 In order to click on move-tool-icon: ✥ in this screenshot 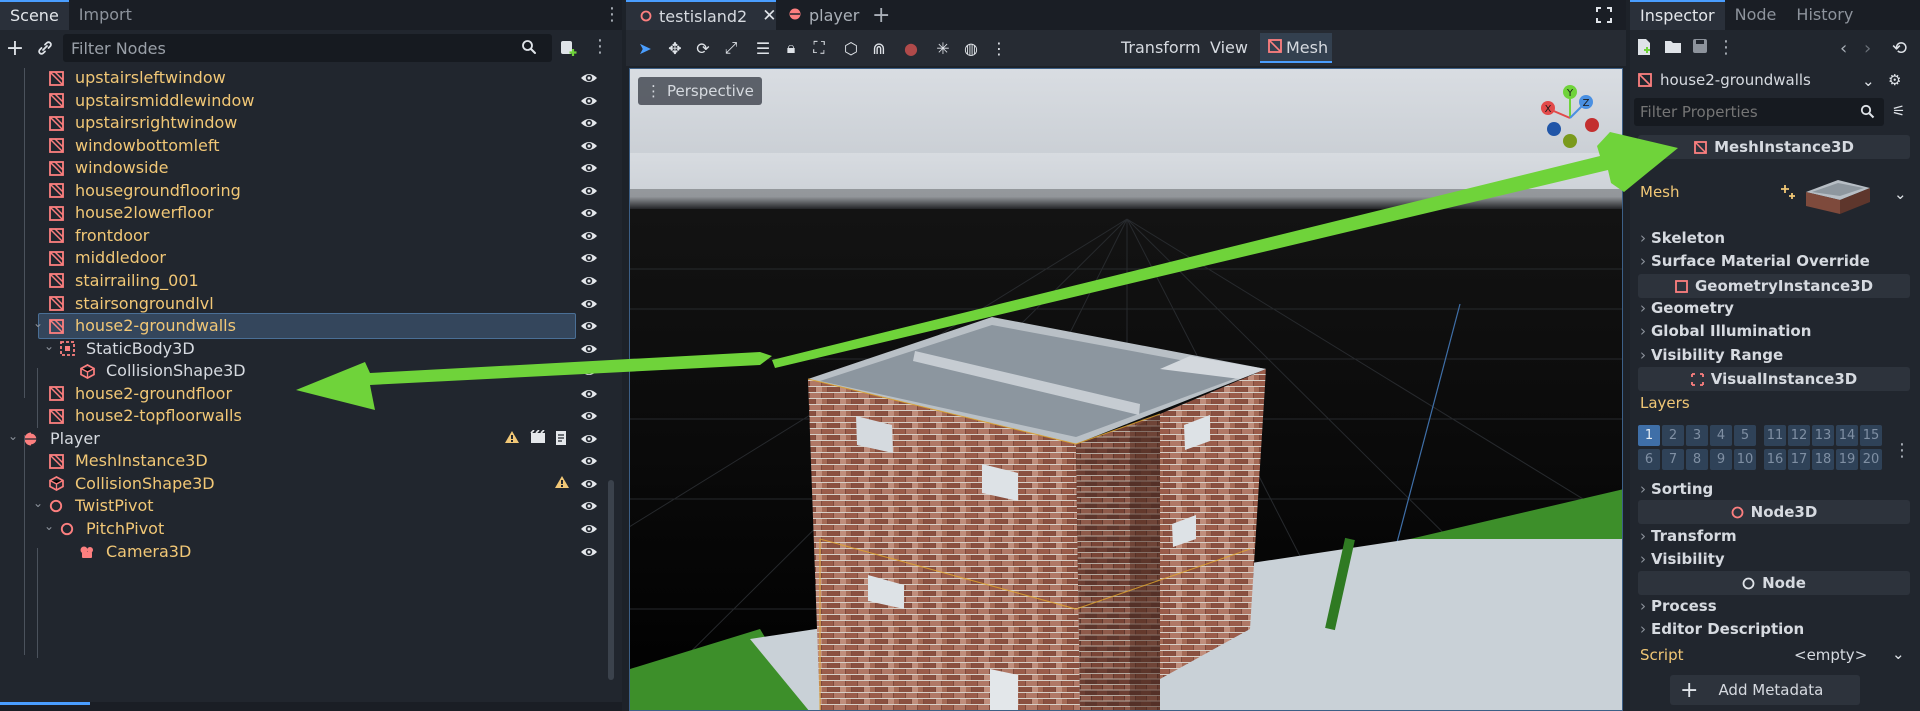, I will do `click(675, 48)`.